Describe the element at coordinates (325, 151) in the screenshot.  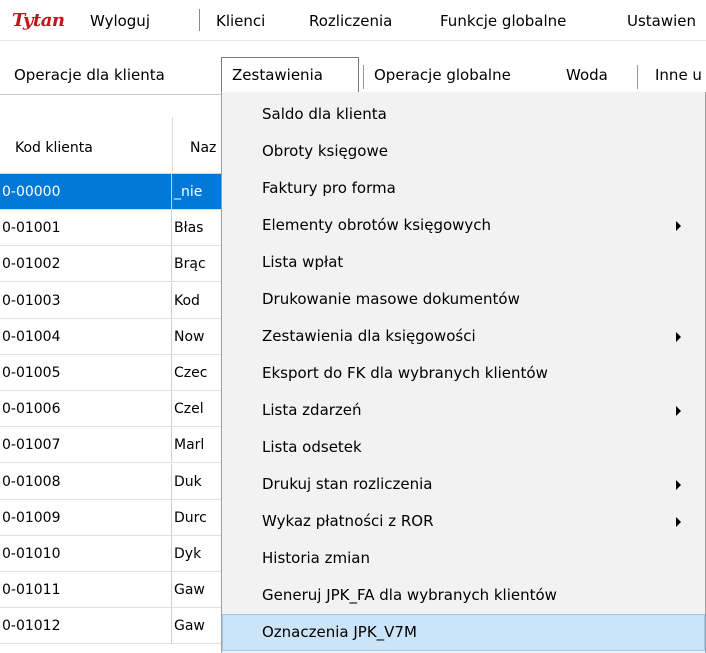
I see `menu-item-label: Obroty księgowe` at that location.